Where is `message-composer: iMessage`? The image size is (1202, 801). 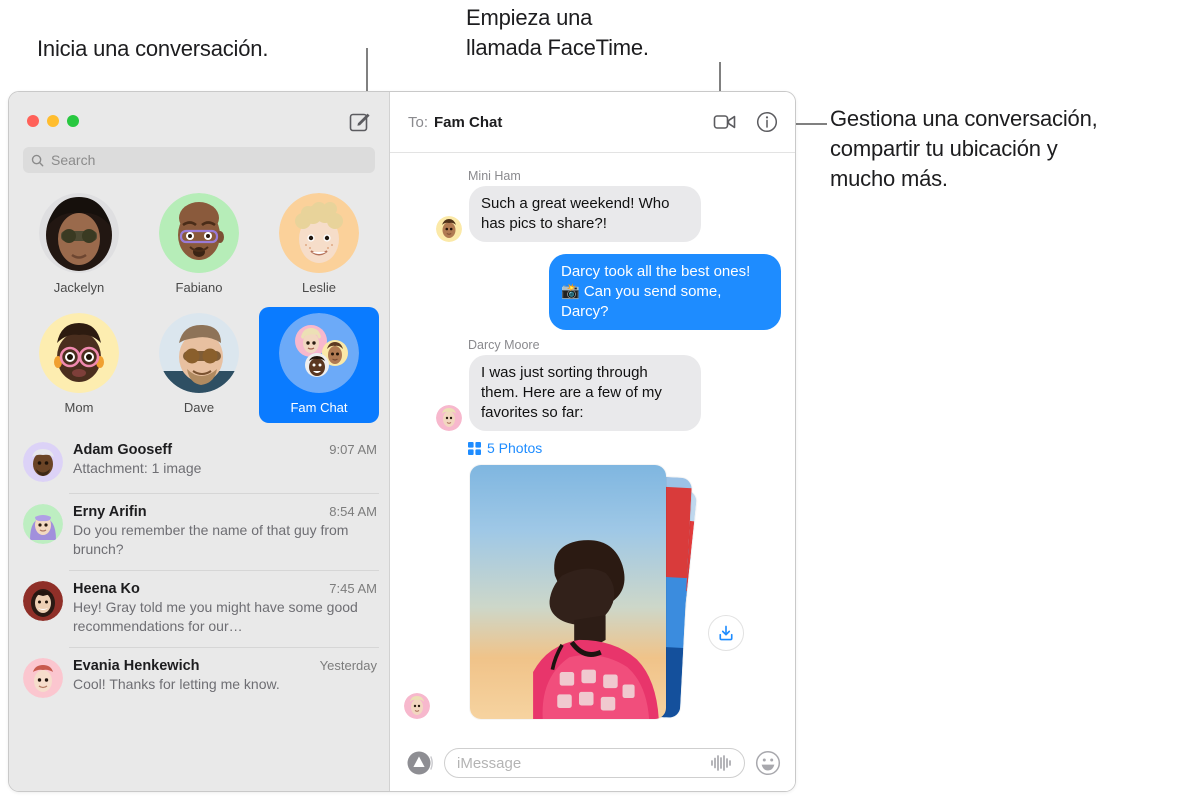 message-composer: iMessage is located at coordinates (592, 763).